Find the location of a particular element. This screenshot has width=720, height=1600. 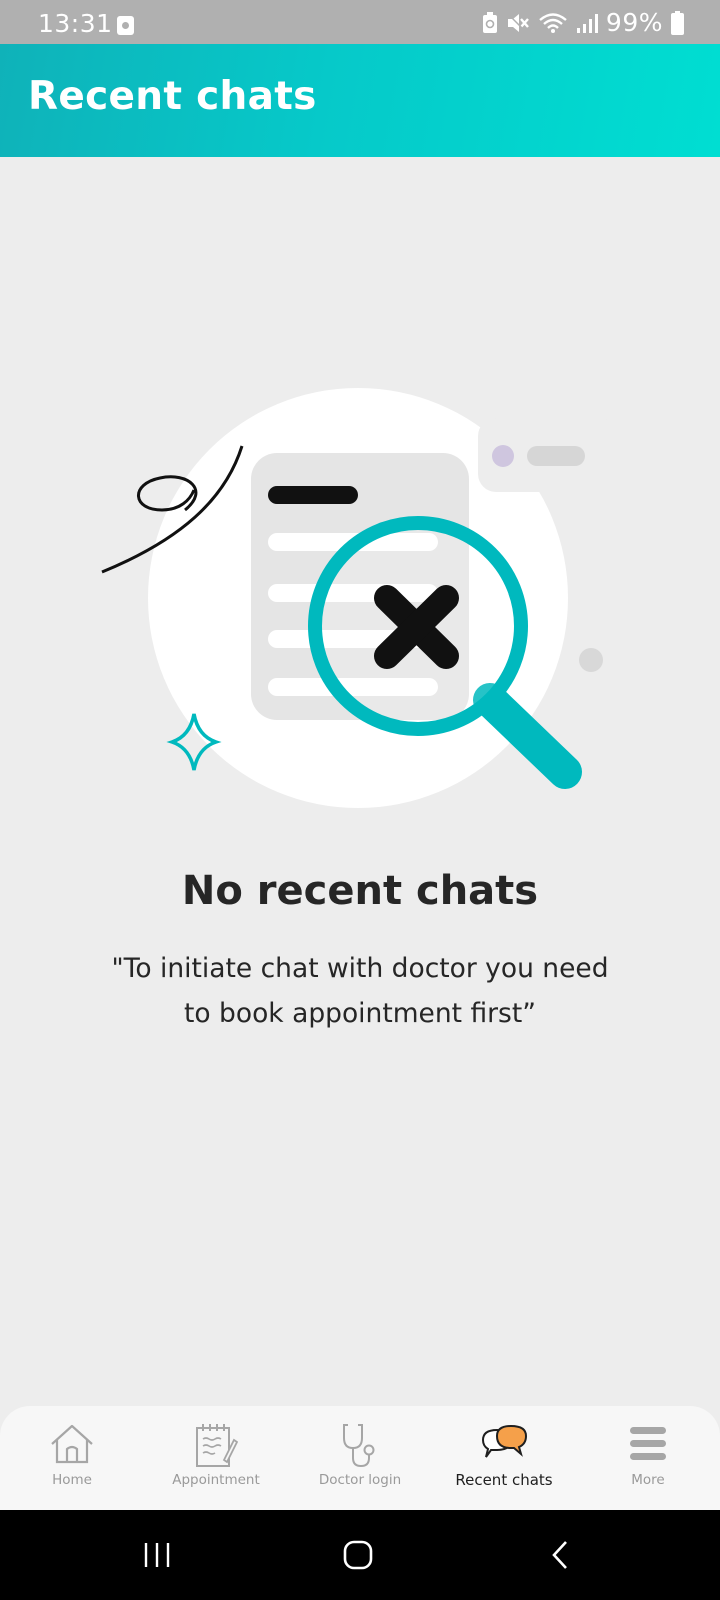

mute-icon is located at coordinates (518, 22).